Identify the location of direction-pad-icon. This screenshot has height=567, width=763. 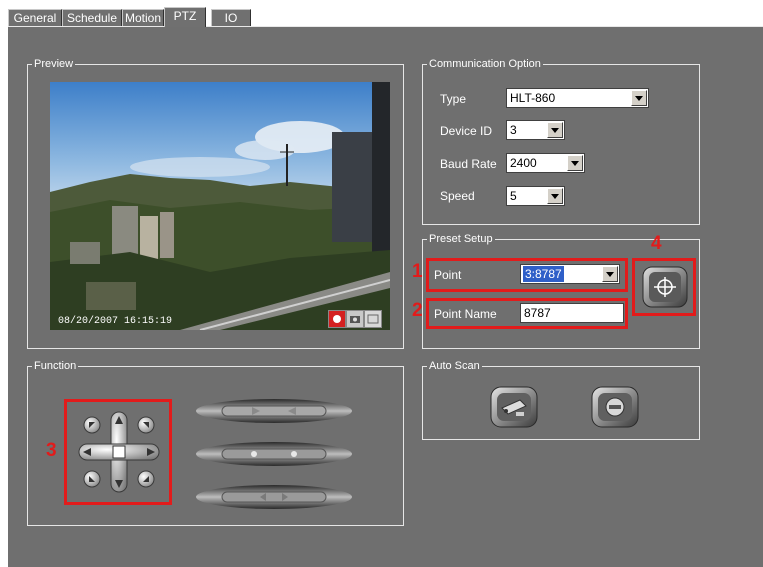
(119, 452).